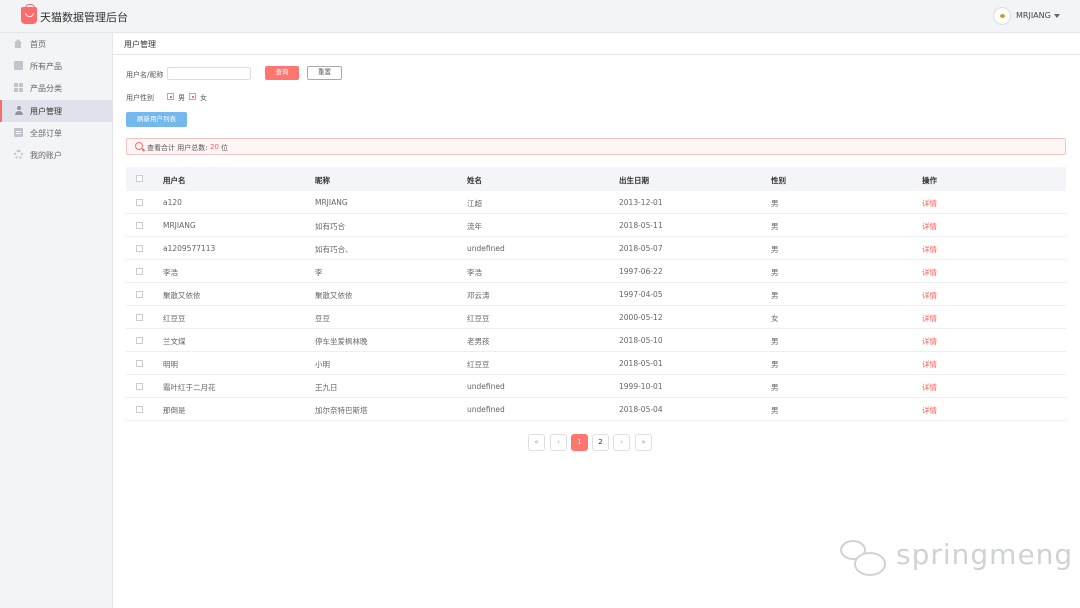  Describe the element at coordinates (334, 295) in the screenshot. I see `cell-nickname: 聚散又依依` at that location.